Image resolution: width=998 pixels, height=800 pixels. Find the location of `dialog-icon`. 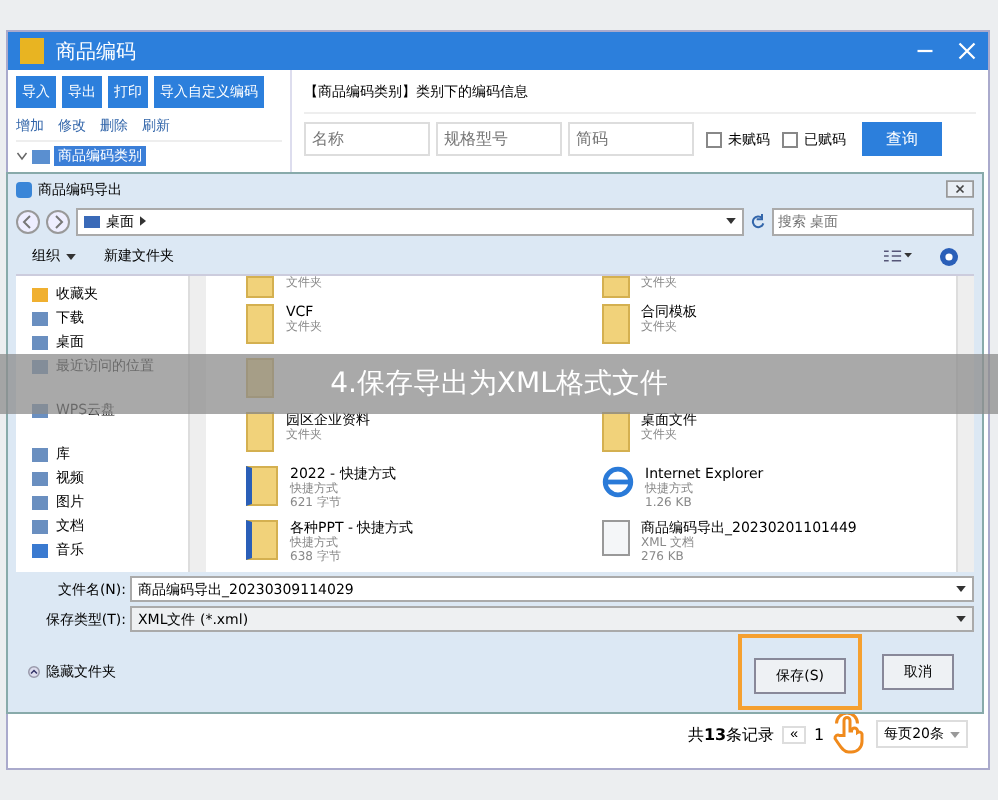

dialog-icon is located at coordinates (24, 189).